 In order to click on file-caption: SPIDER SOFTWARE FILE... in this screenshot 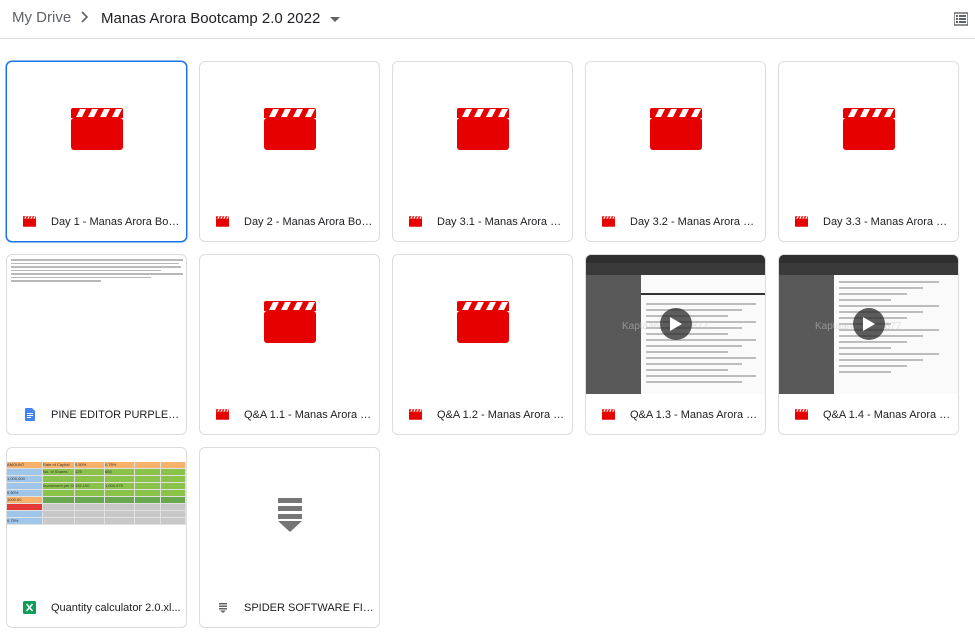, I will do `click(289, 607)`.